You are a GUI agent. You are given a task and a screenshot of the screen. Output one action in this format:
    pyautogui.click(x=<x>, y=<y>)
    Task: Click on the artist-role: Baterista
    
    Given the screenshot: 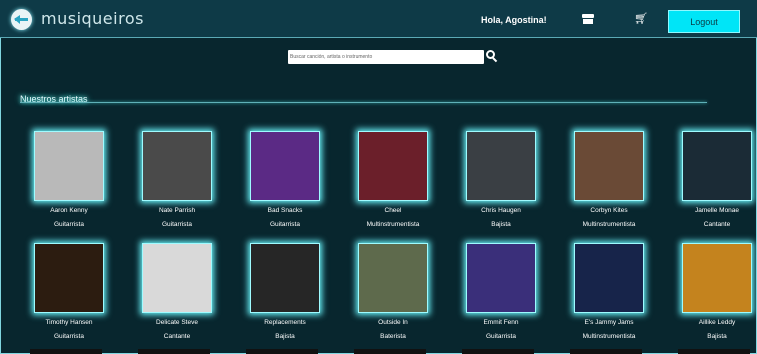 What is the action you would take?
    pyautogui.click(x=393, y=336)
    